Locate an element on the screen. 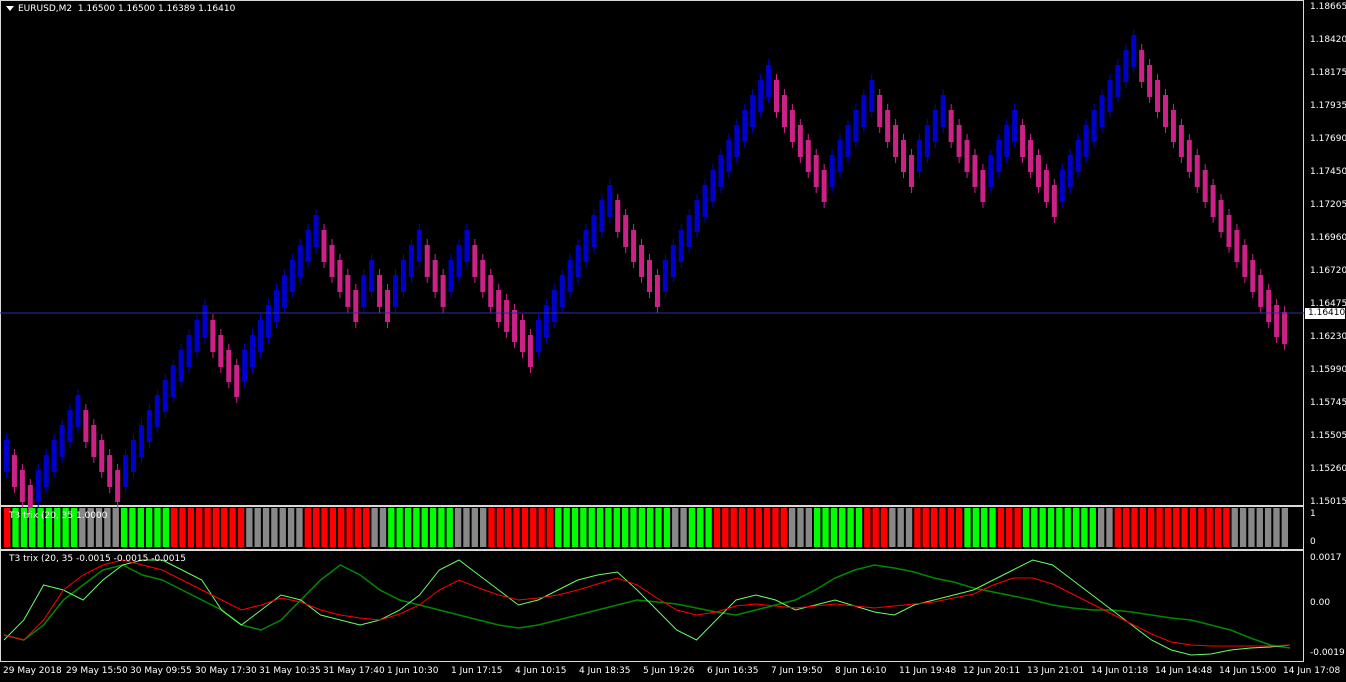 Image resolution: width=1346 pixels, height=682 pixels. current-price-tag: 1.16410 is located at coordinates (1325, 313).